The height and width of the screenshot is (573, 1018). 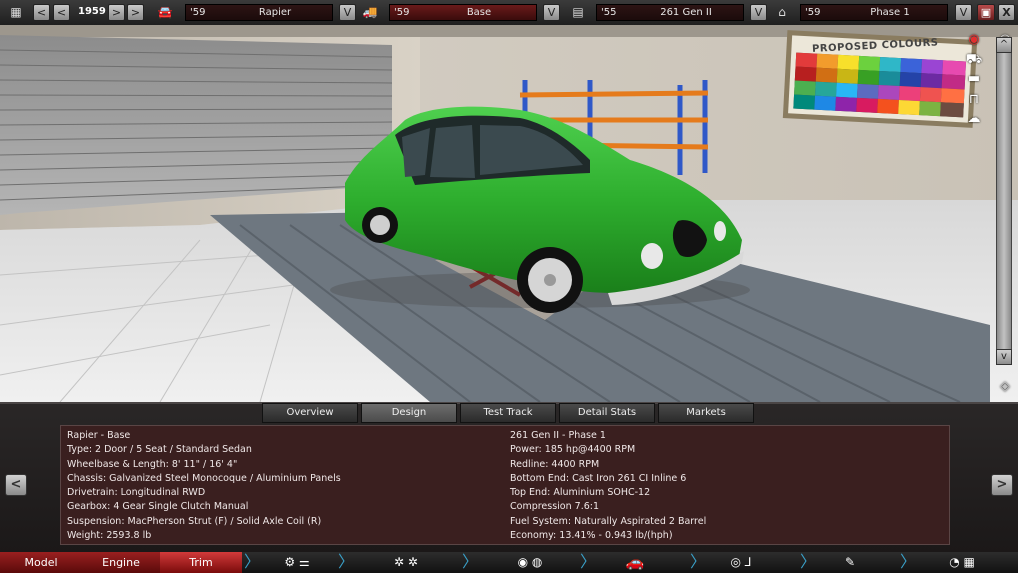 What do you see at coordinates (275, 12) in the screenshot?
I see `model-name: Rapier` at bounding box center [275, 12].